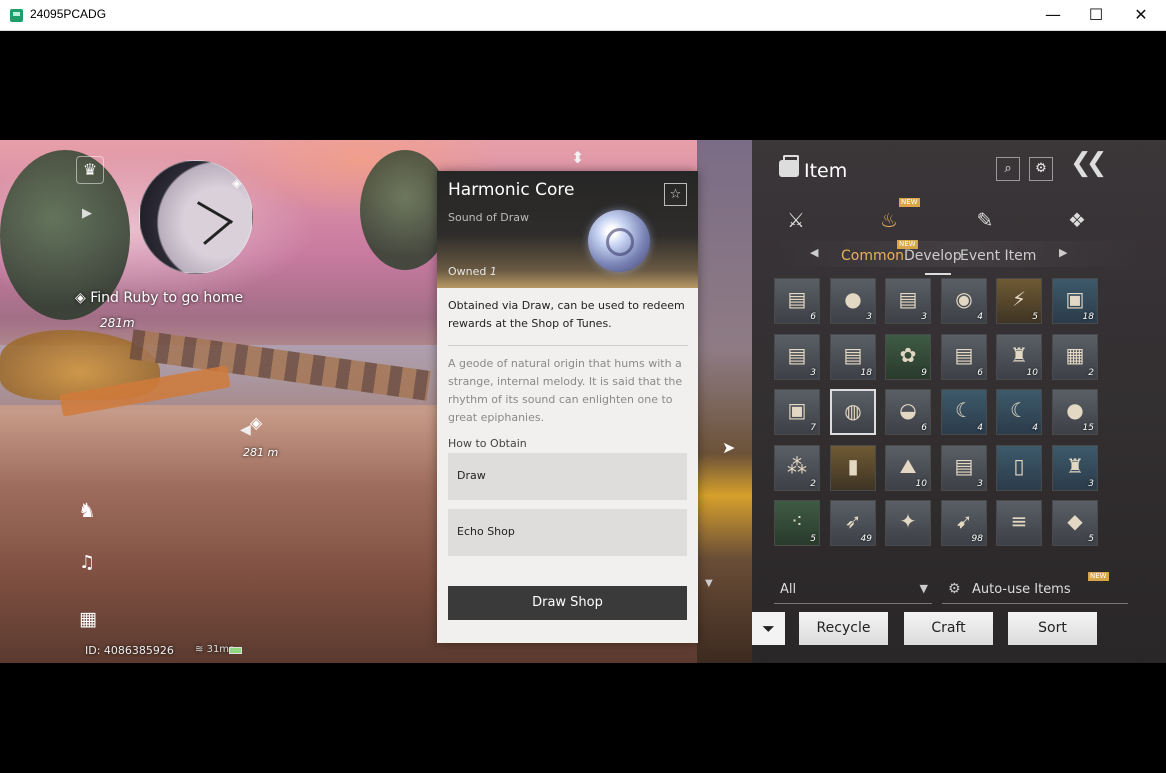 Image resolution: width=1166 pixels, height=773 pixels. What do you see at coordinates (1075, 412) in the screenshot?
I see `inventory-slot: ● 15` at bounding box center [1075, 412].